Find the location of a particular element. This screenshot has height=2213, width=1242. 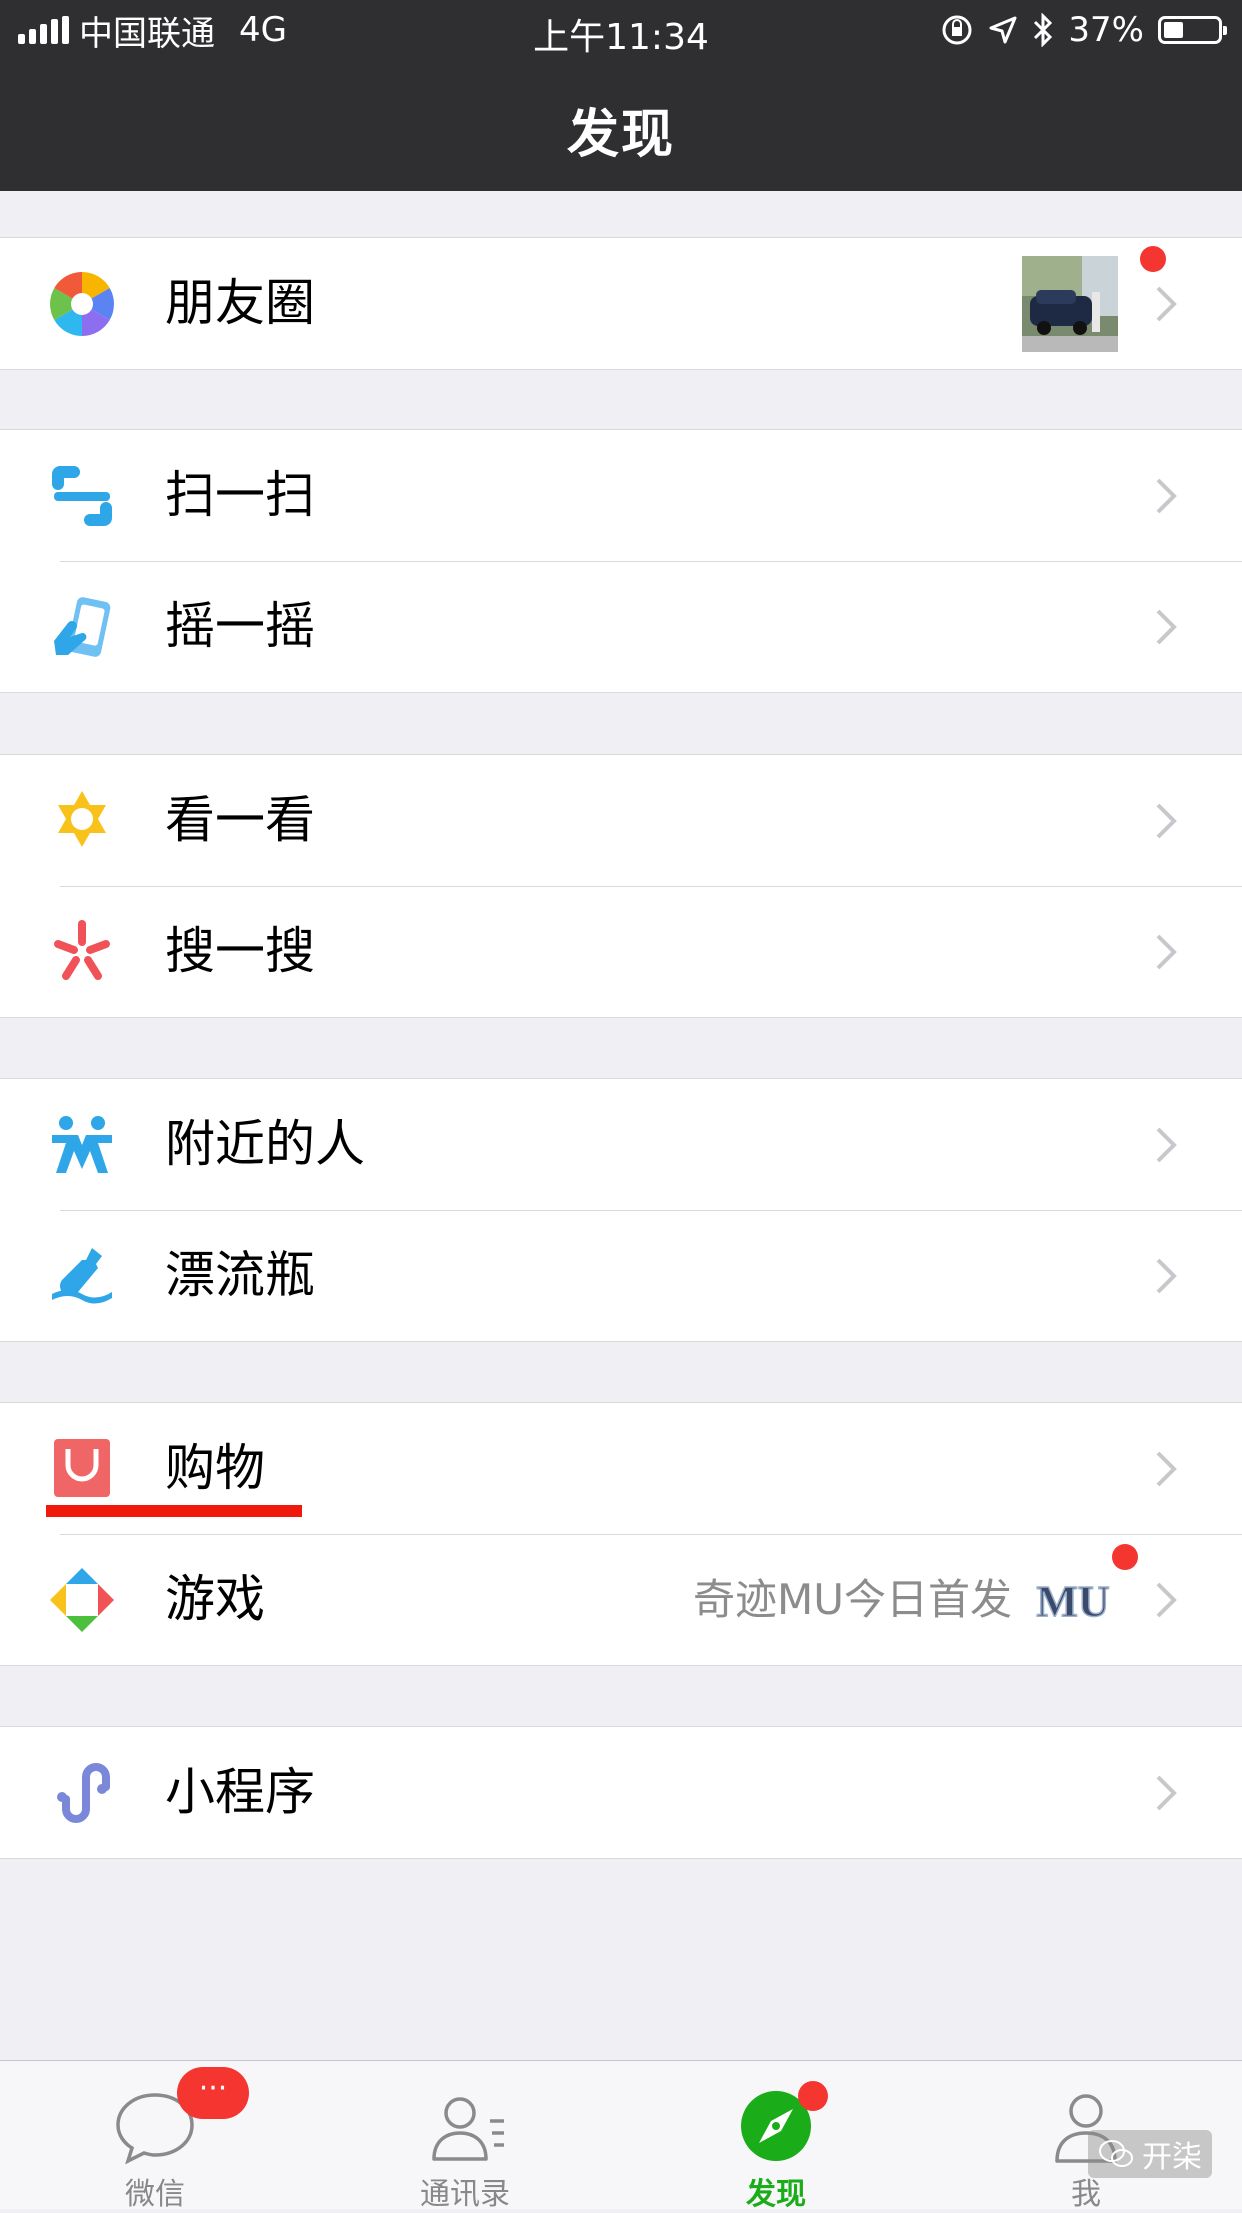

menu-item-mini-programs: 小程序 is located at coordinates (621, 1792).